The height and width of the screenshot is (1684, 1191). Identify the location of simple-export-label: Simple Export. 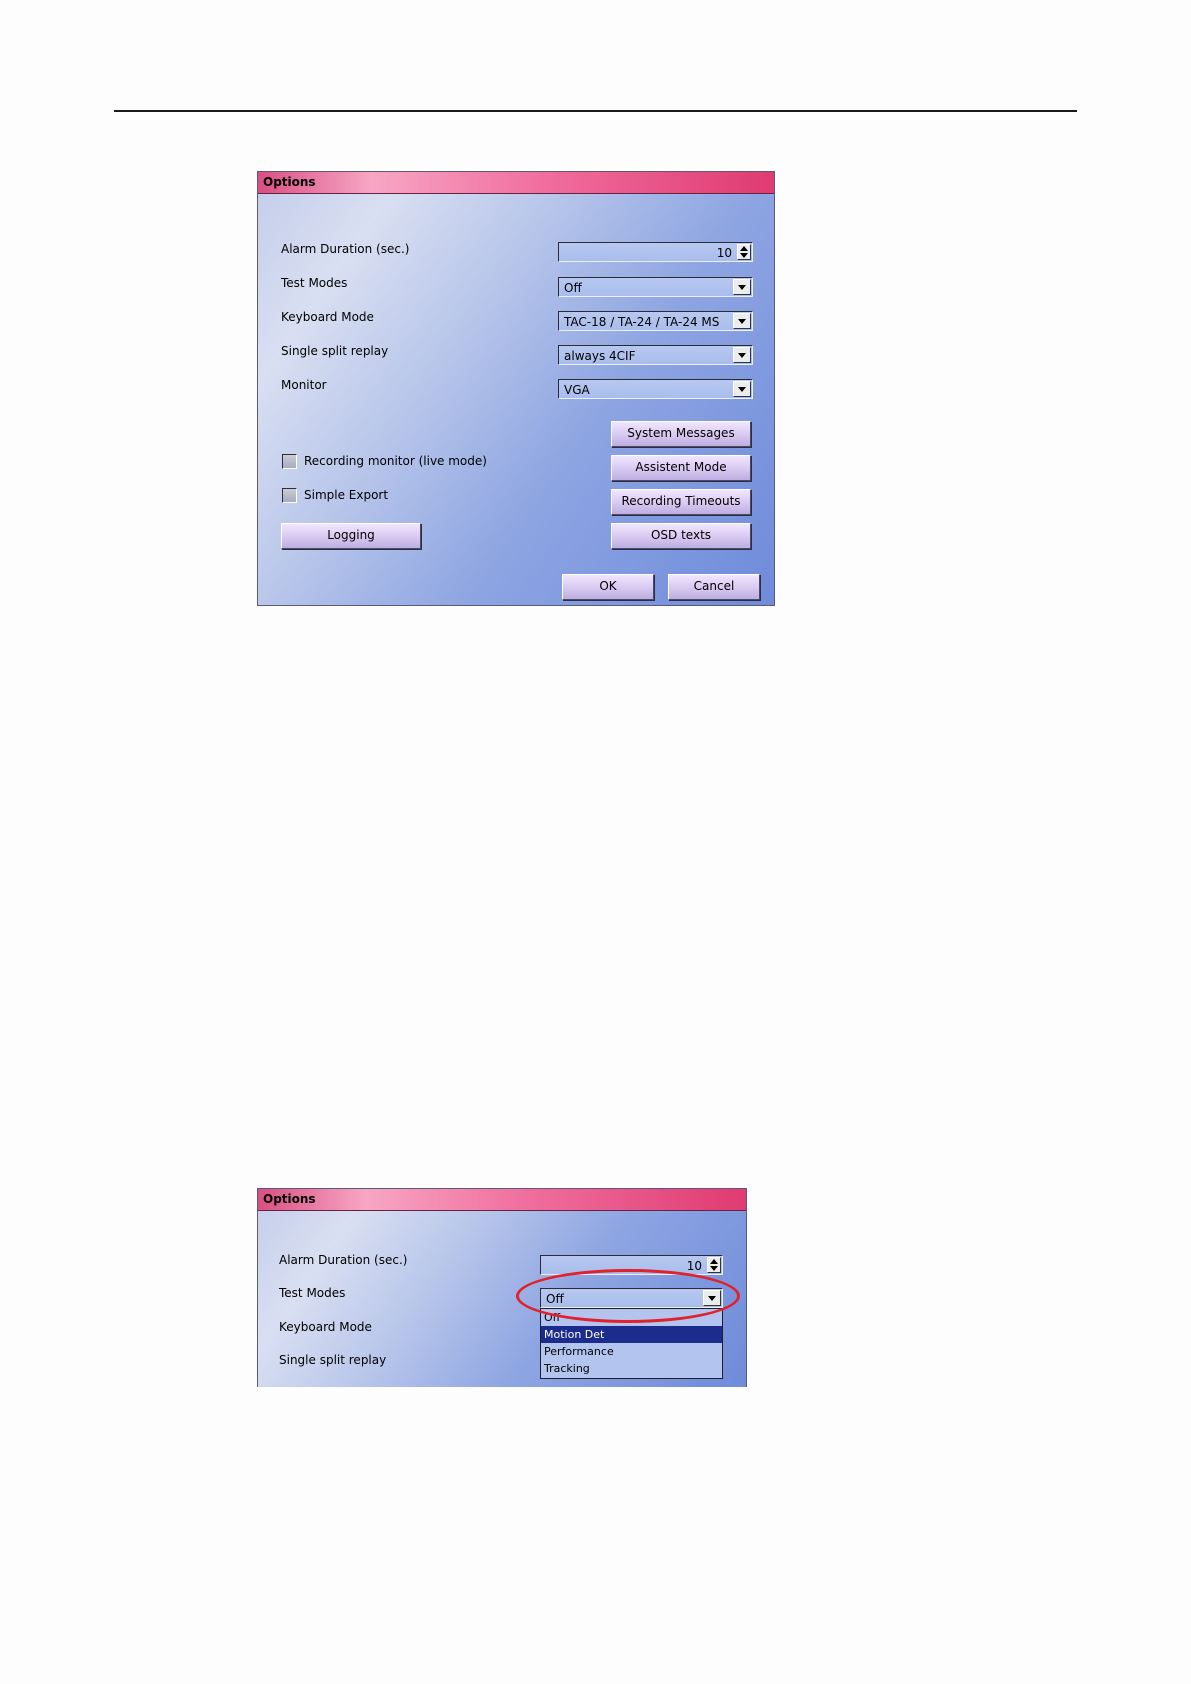
(346, 495).